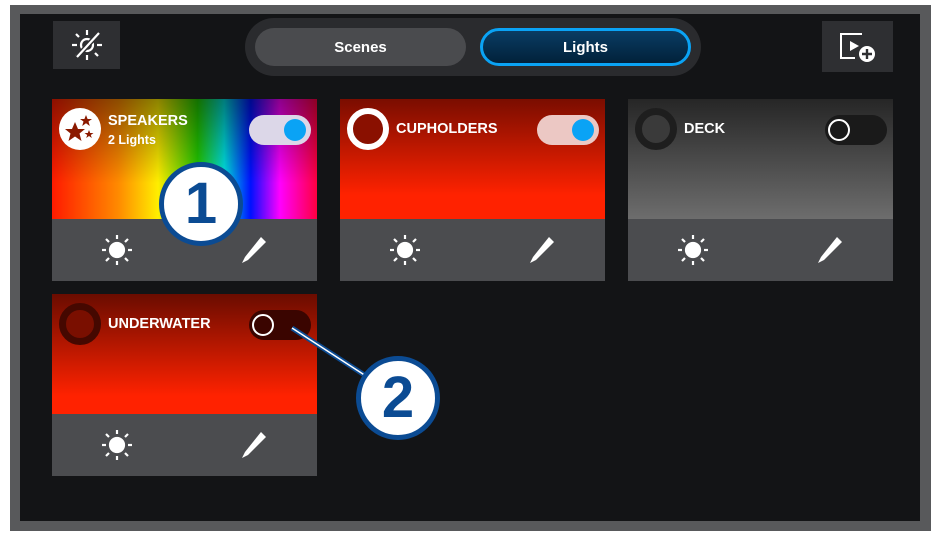 This screenshot has width=935, height=536. I want to click on callout-2: 2, so click(398, 398).